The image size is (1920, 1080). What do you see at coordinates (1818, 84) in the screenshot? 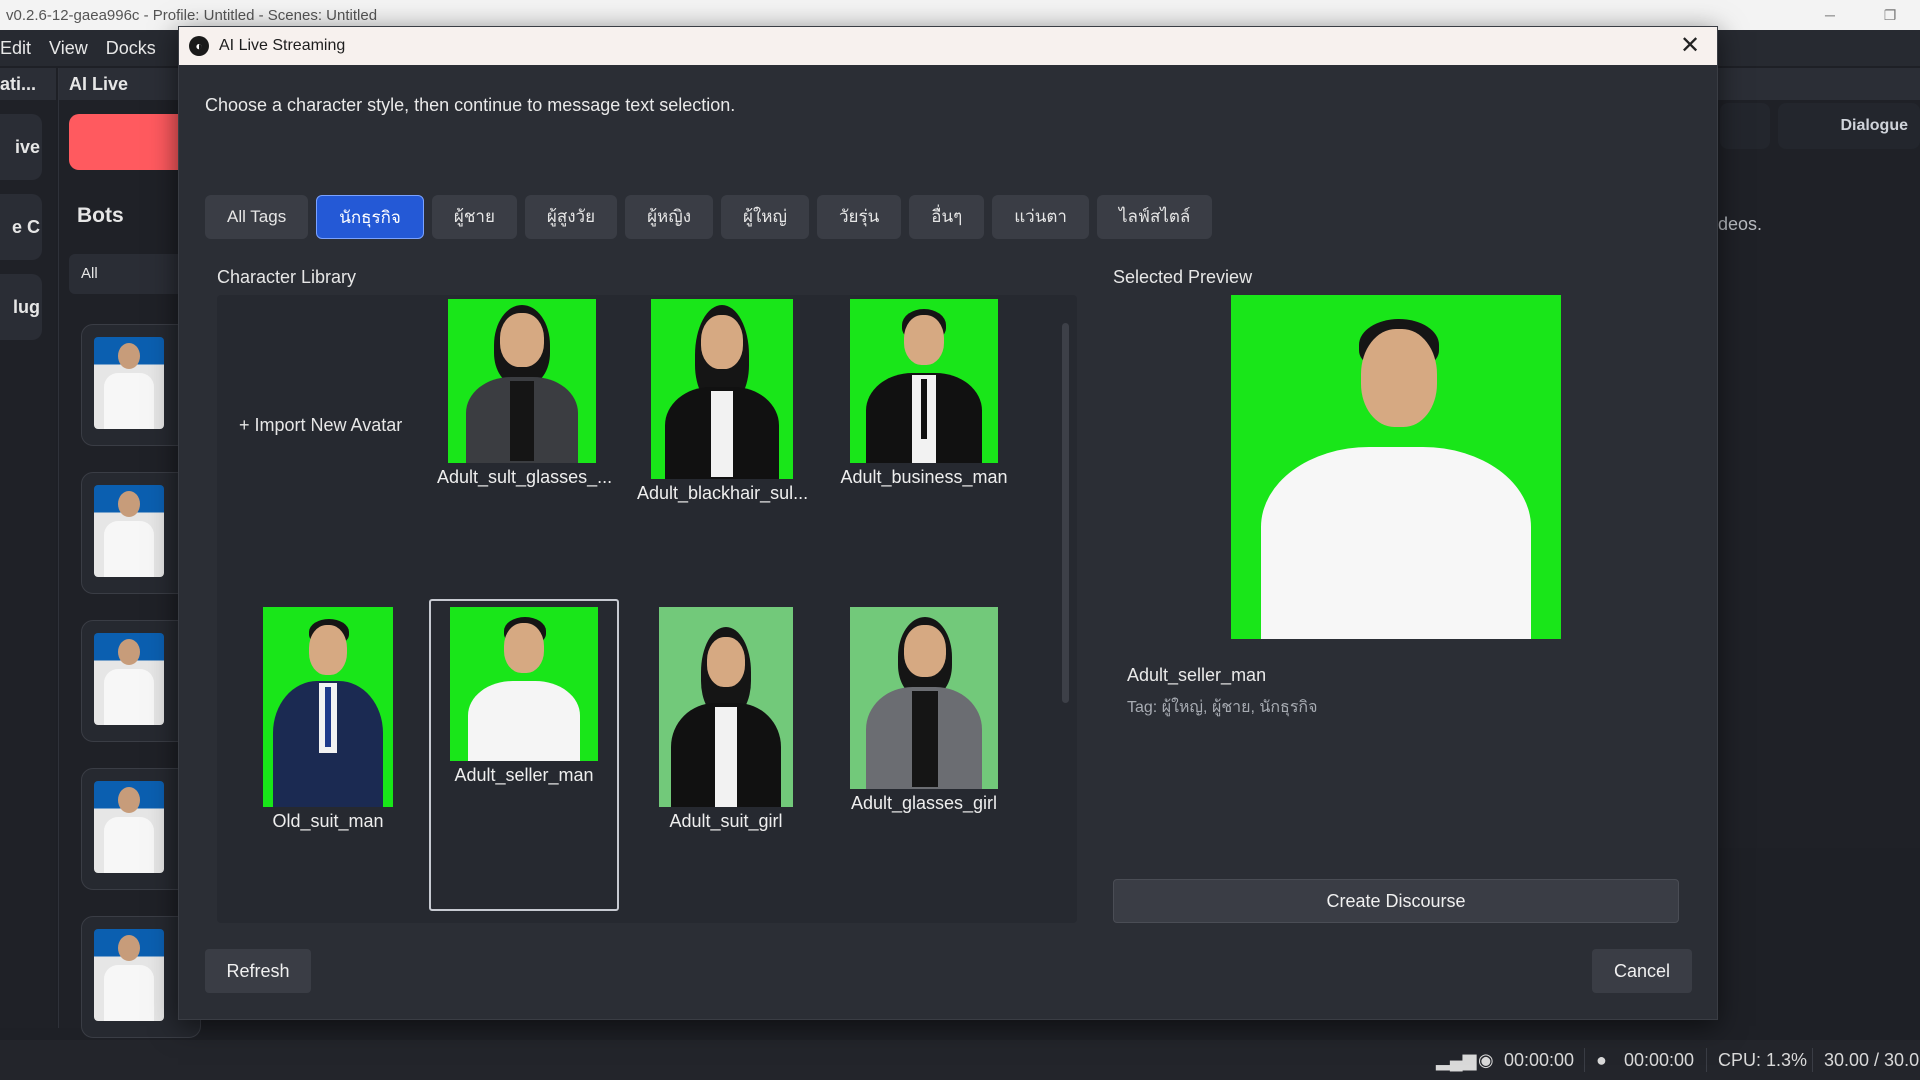
I see `right-dock-header` at bounding box center [1818, 84].